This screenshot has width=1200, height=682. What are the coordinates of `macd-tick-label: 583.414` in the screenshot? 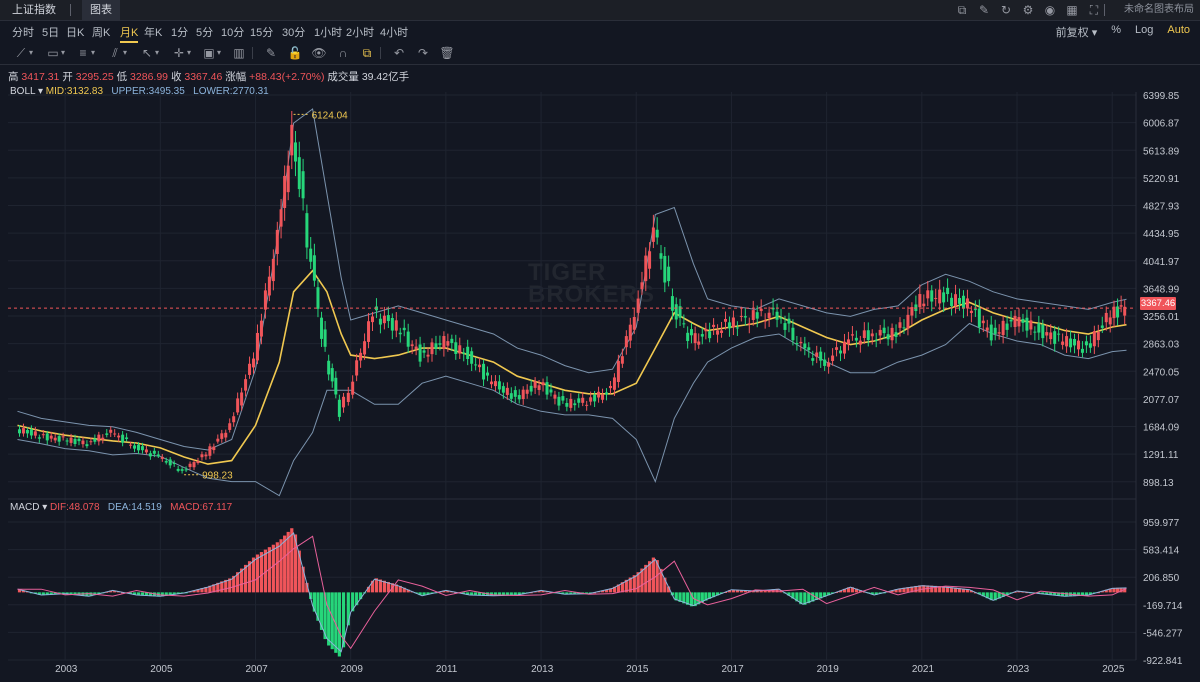 It's located at (1161, 551).